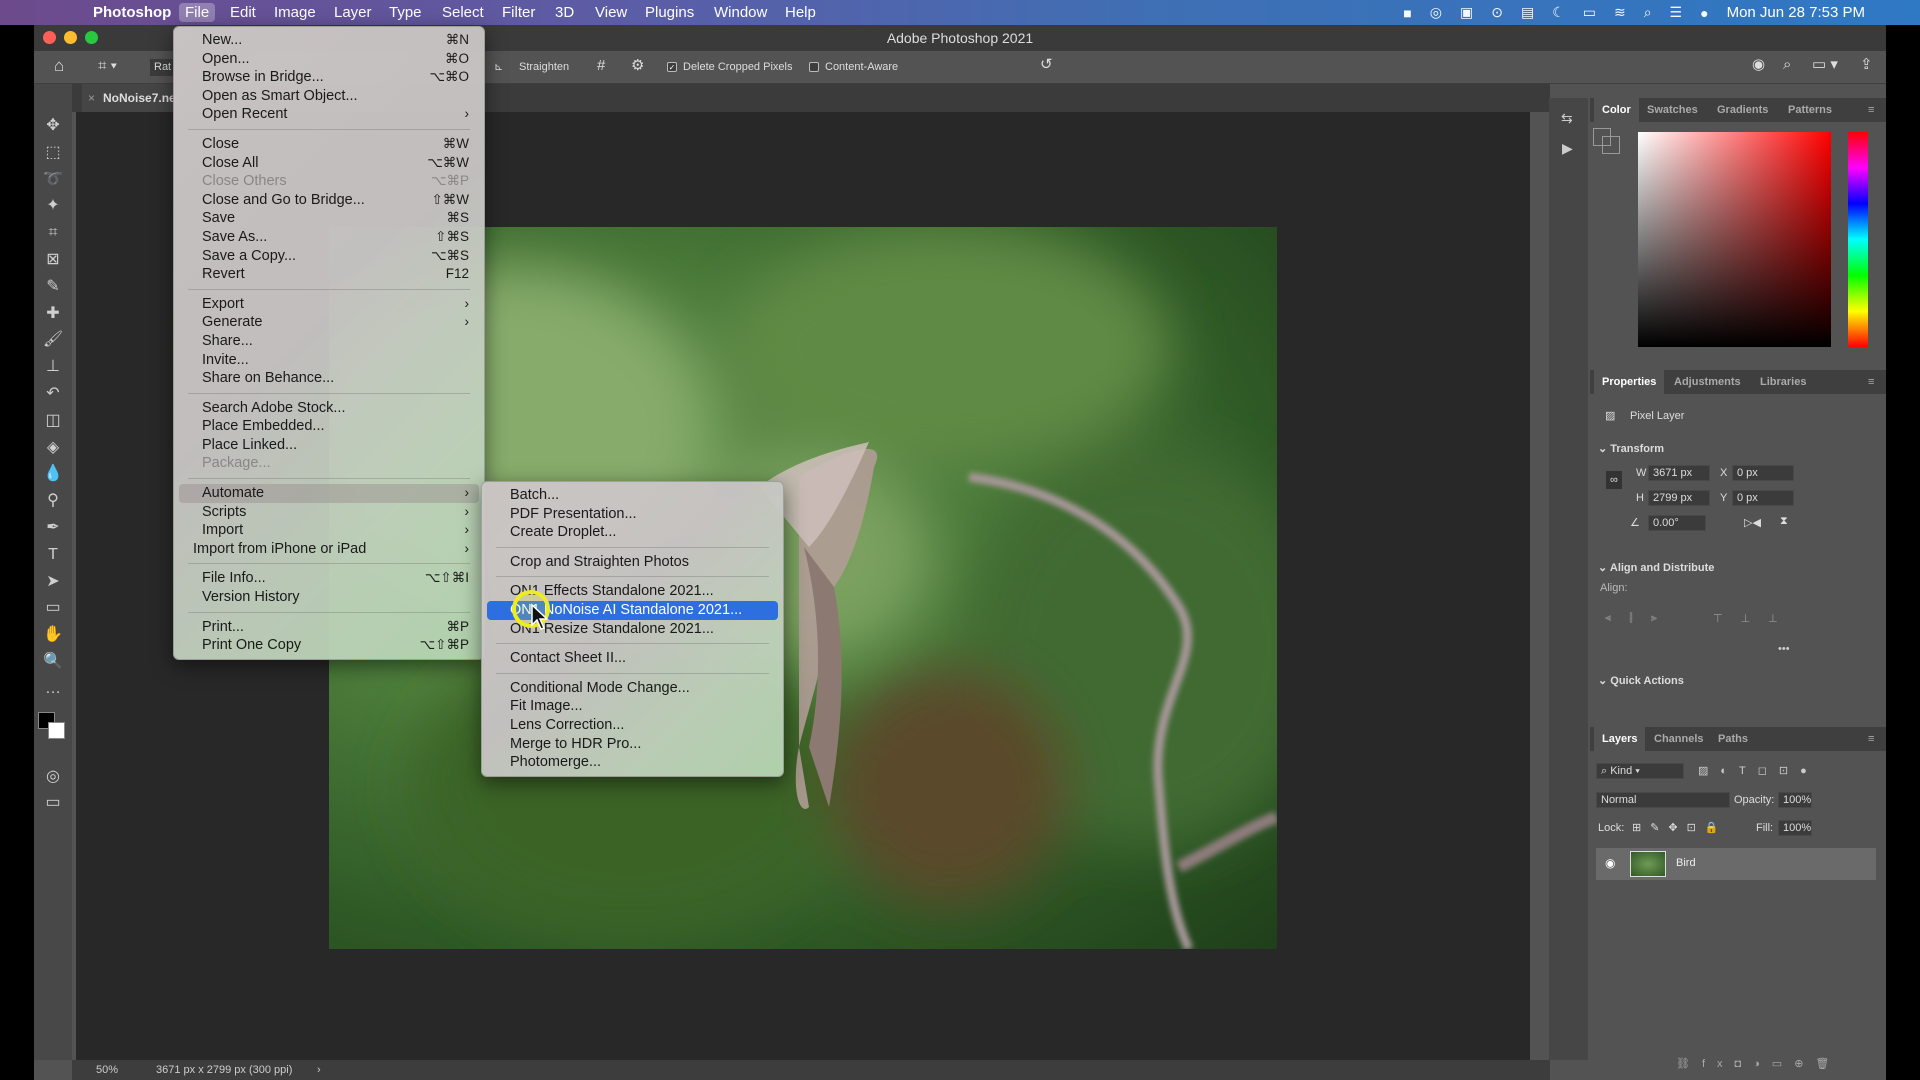  I want to click on menu-view: View, so click(611, 12).